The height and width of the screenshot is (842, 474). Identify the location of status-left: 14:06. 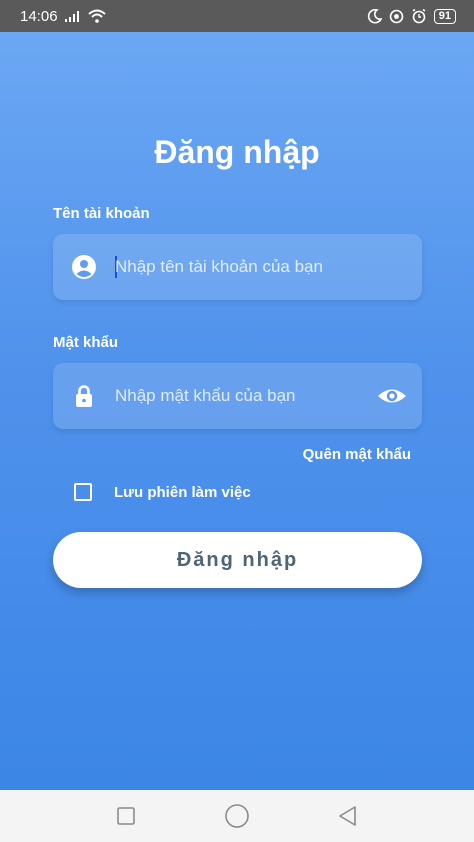
(63, 16).